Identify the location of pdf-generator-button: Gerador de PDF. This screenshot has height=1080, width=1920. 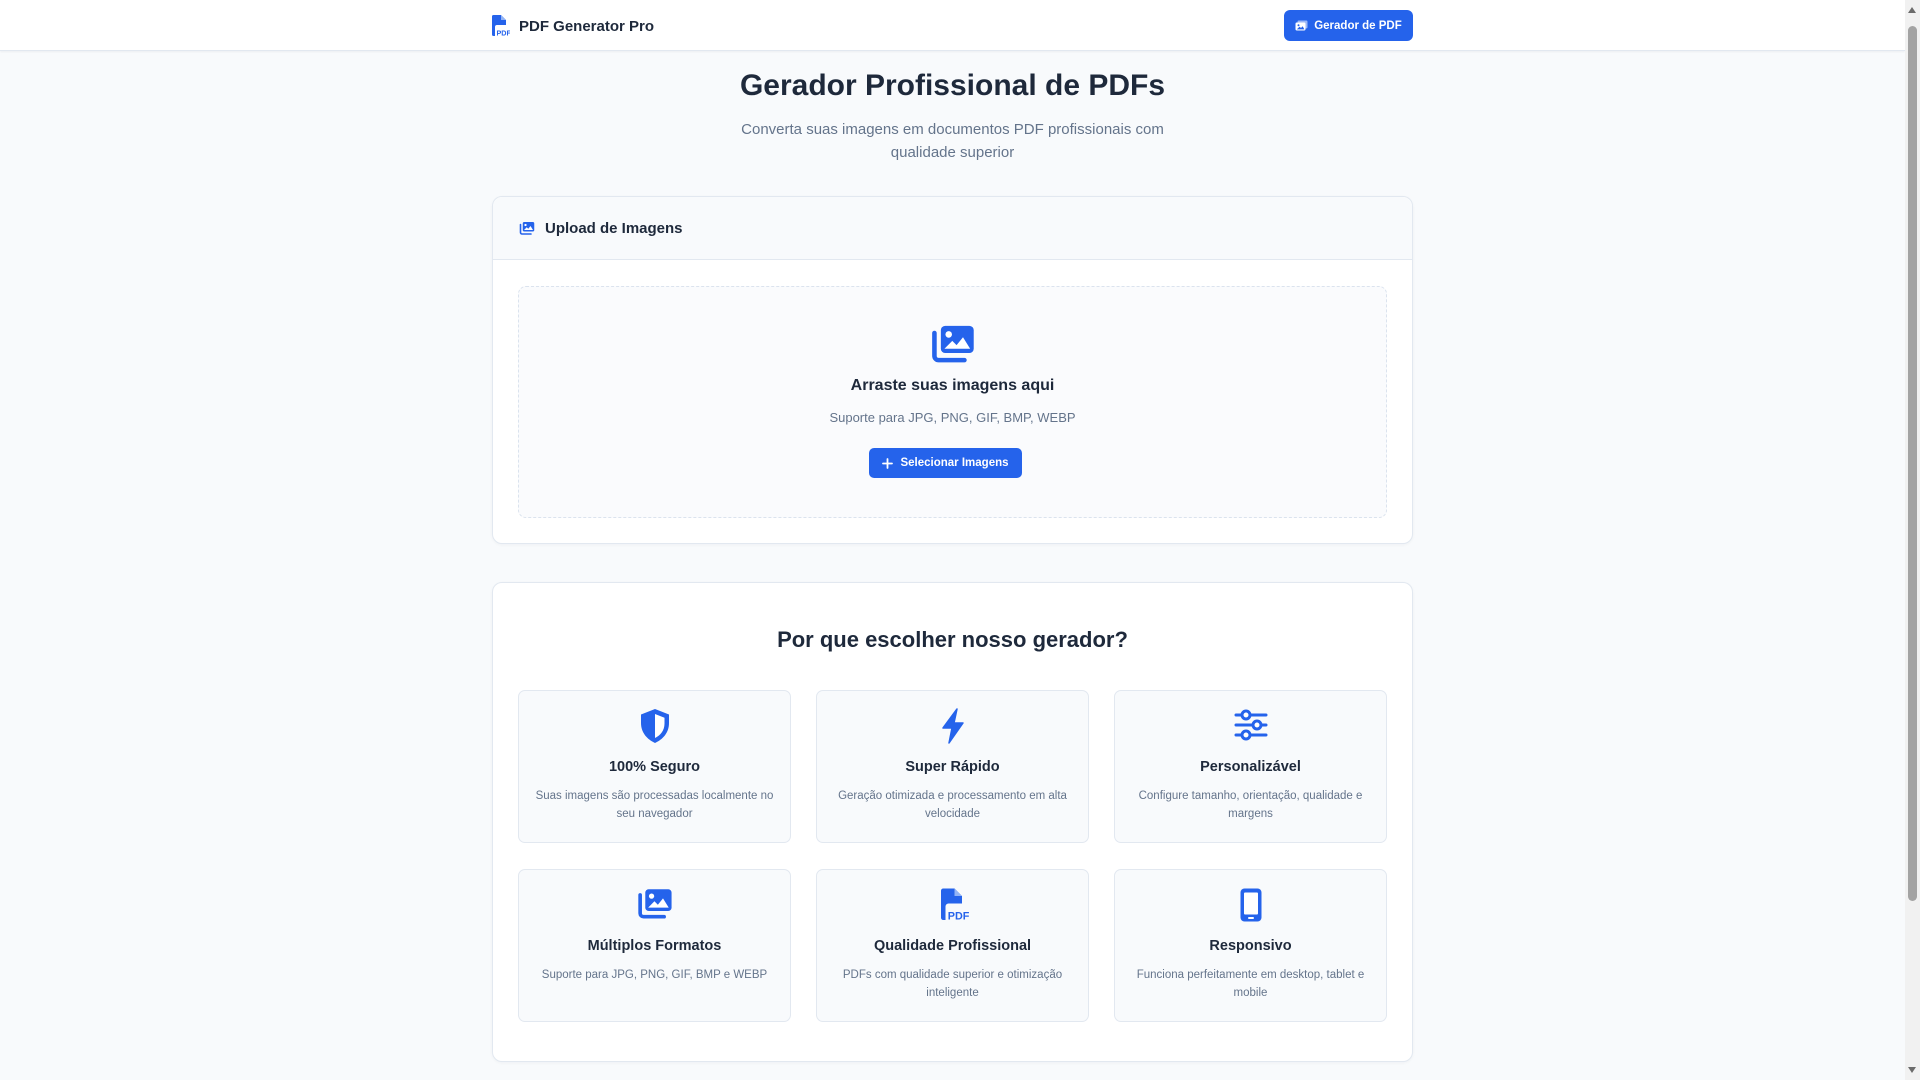
(1348, 25).